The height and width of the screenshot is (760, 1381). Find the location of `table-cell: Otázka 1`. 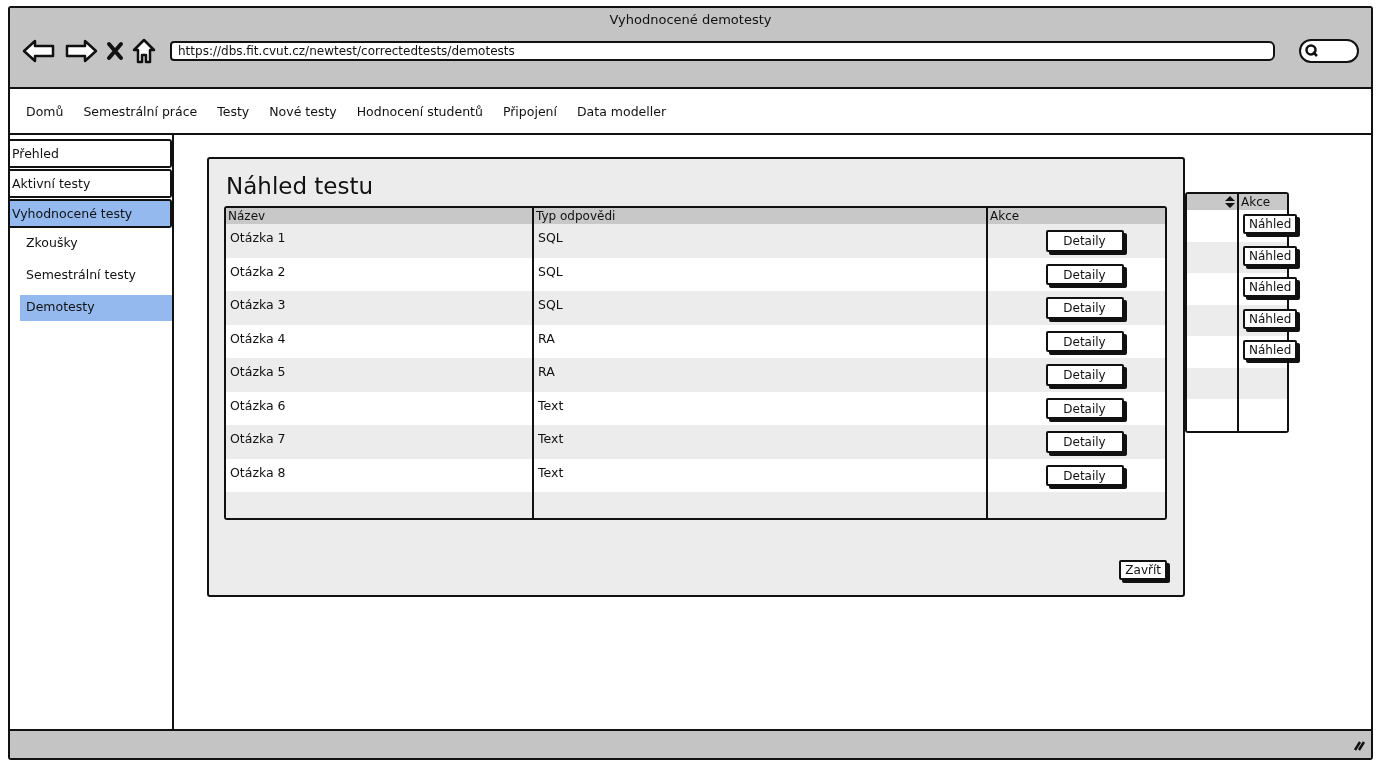

table-cell: Otázka 1 is located at coordinates (379, 241).